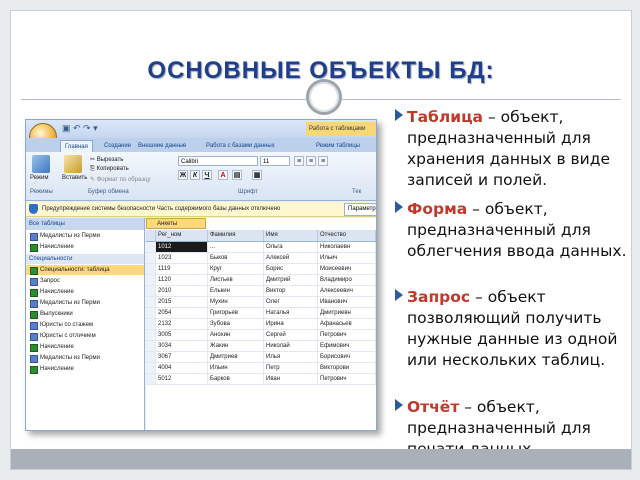 The image size is (640, 480). I want to click on table-cell: 3005, so click(182, 335).